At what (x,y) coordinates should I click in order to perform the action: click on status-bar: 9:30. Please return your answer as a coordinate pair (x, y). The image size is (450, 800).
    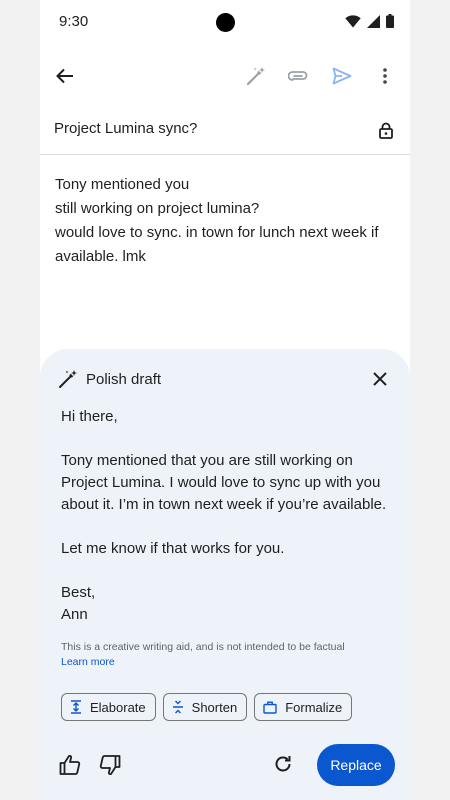
    Looking at the image, I should click on (225, 23).